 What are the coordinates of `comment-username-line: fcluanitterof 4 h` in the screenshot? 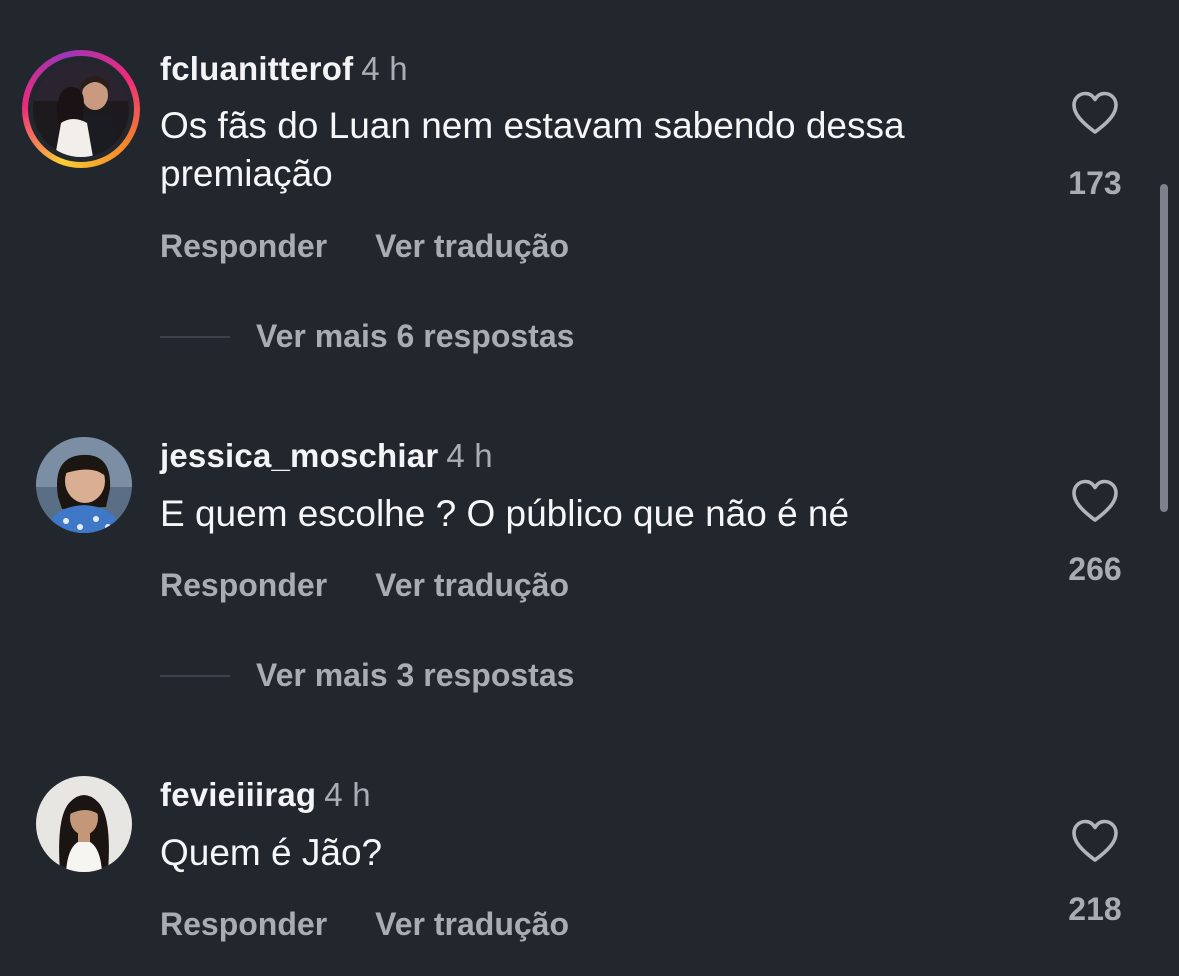 It's located at (284, 69).